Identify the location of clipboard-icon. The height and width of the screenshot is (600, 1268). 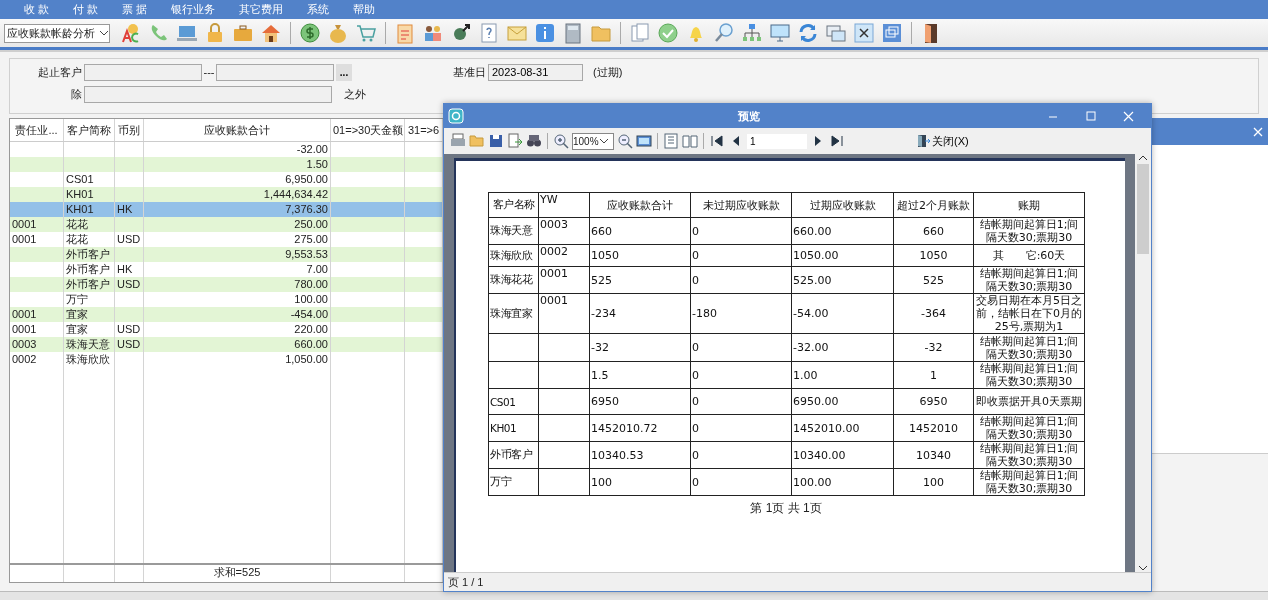
(405, 33).